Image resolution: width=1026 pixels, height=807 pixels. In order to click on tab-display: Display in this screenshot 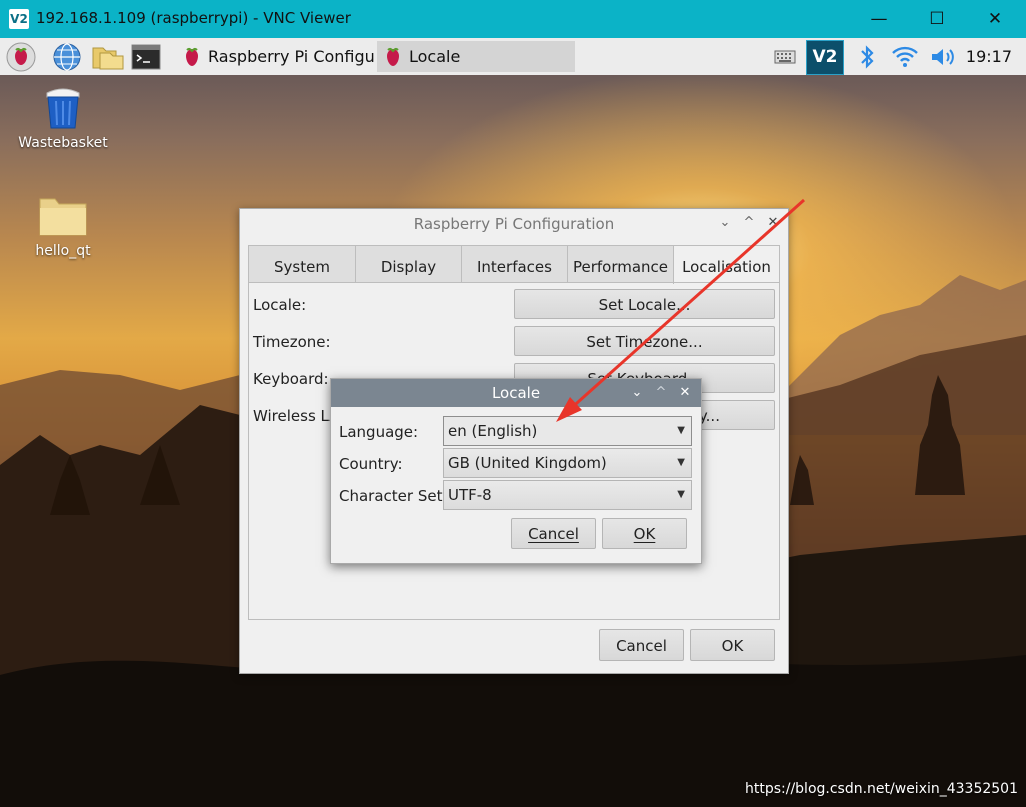, I will do `click(408, 264)`.